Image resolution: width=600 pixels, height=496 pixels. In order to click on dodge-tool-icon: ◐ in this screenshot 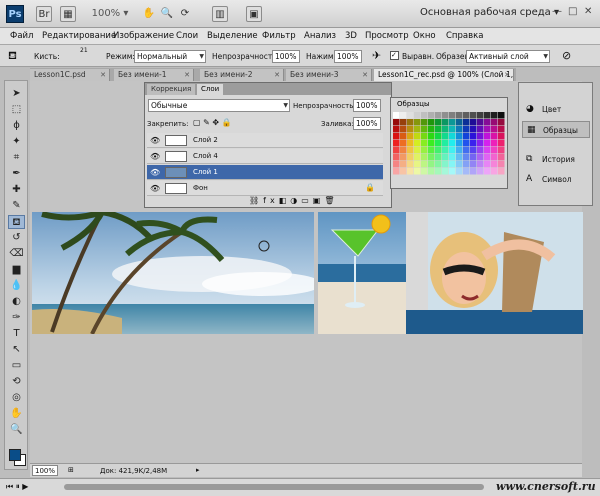, I will do `click(16, 302)`.